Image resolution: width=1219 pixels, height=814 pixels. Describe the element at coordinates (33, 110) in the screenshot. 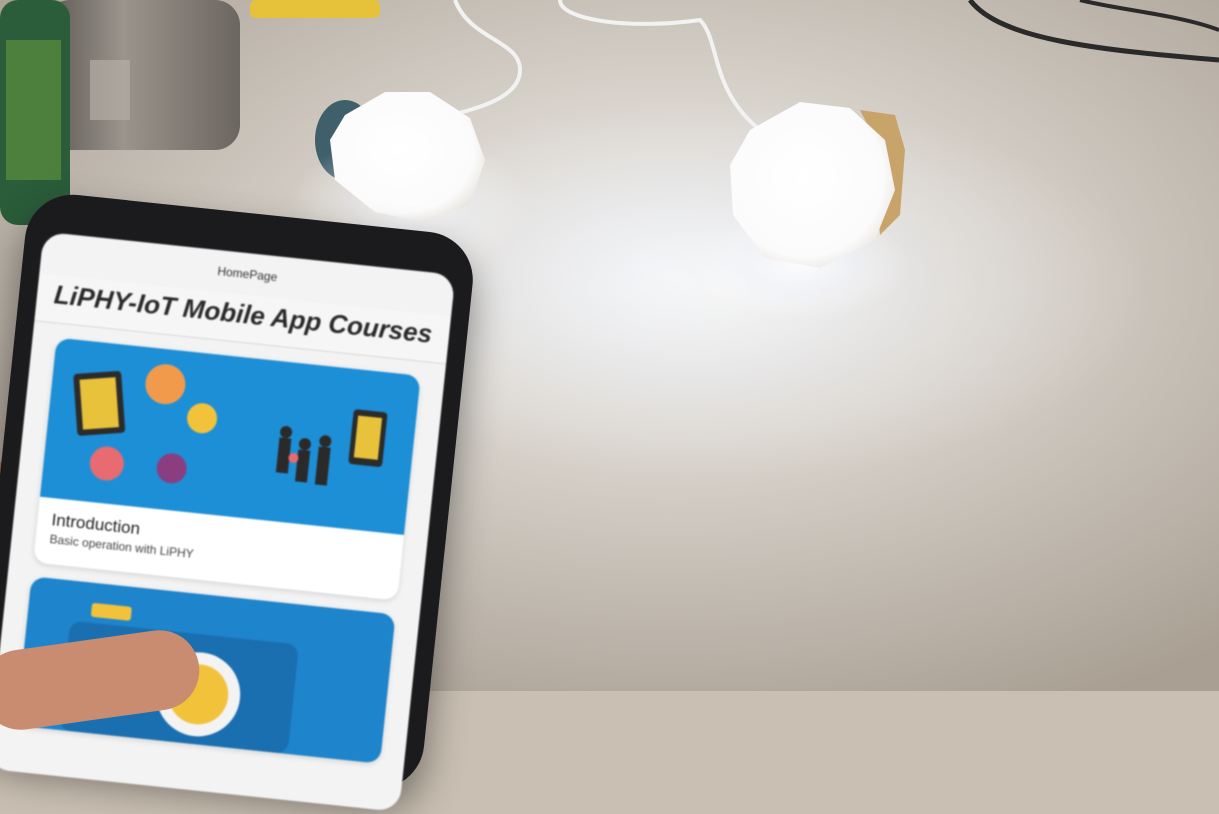

I see `bottle-pattern` at that location.